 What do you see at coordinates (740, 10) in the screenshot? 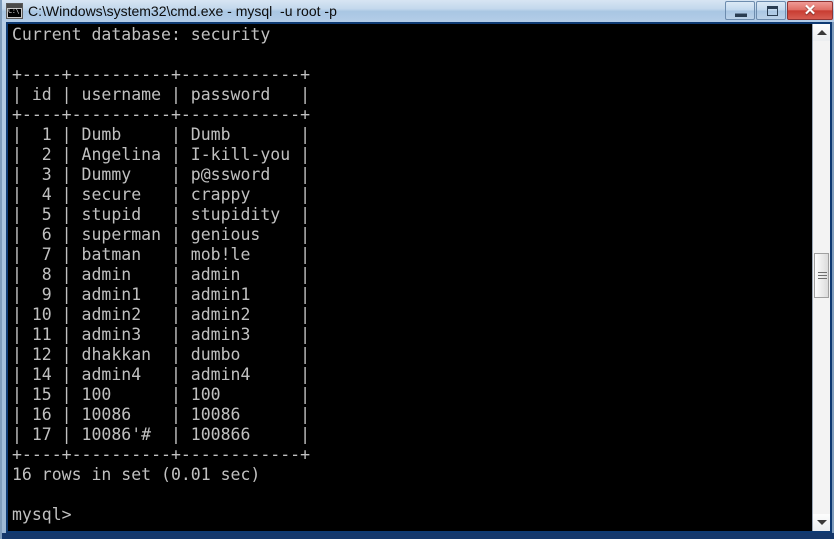
I see `minimize-button` at bounding box center [740, 10].